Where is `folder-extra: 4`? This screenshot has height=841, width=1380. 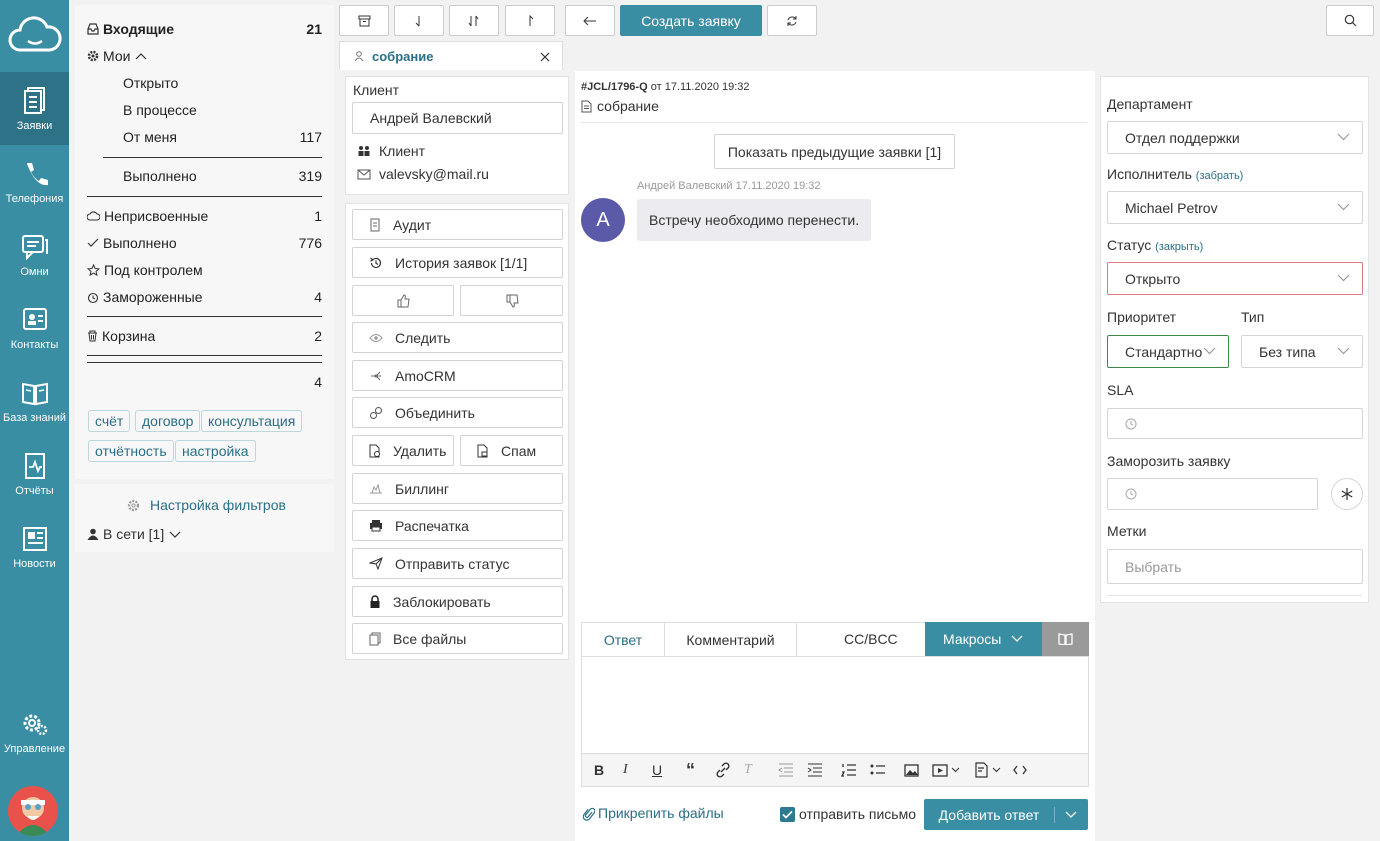 folder-extra: 4 is located at coordinates (204, 382).